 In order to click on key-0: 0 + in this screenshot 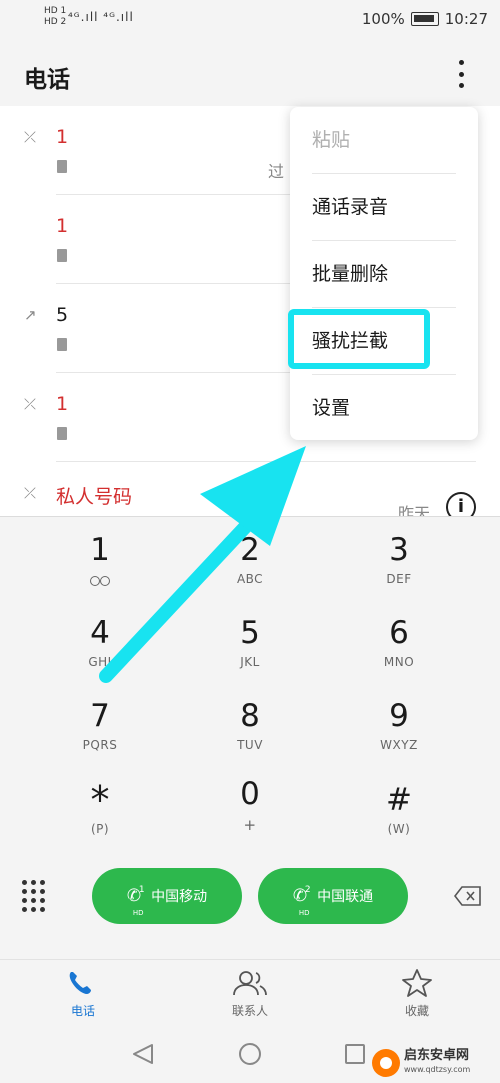, I will do `click(250, 816)`.